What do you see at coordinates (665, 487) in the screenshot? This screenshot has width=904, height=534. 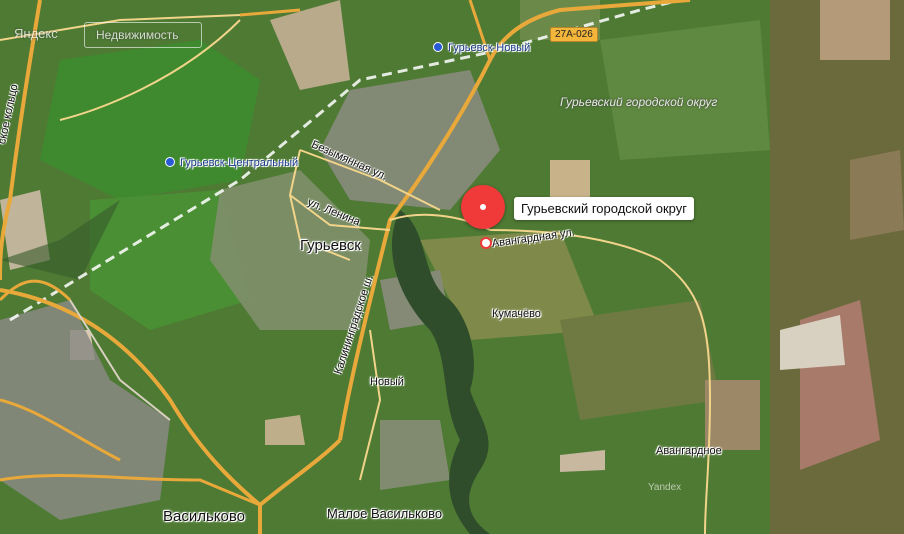 I see `yandex-watermark: Yandex` at bounding box center [665, 487].